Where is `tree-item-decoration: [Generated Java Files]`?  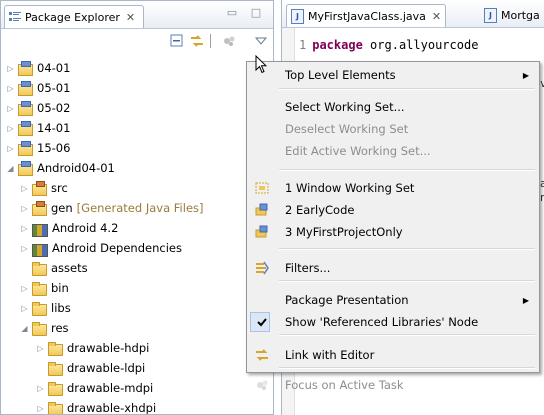 tree-item-decoration: [Generated Java Files] is located at coordinates (140, 208).